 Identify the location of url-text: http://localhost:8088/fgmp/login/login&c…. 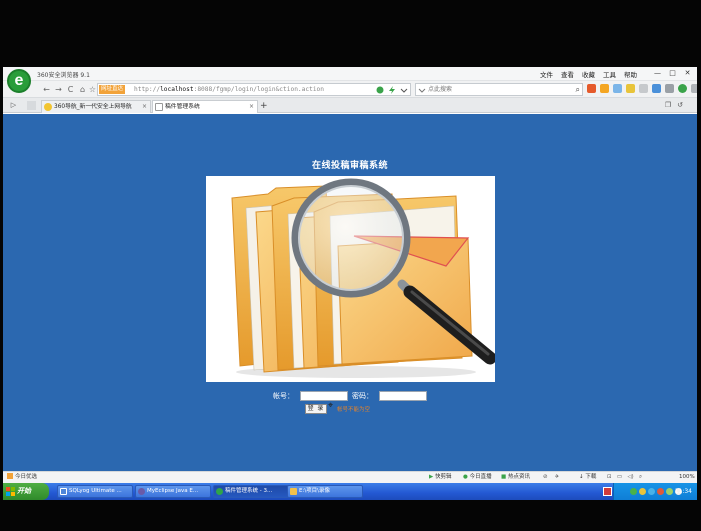
(229, 90).